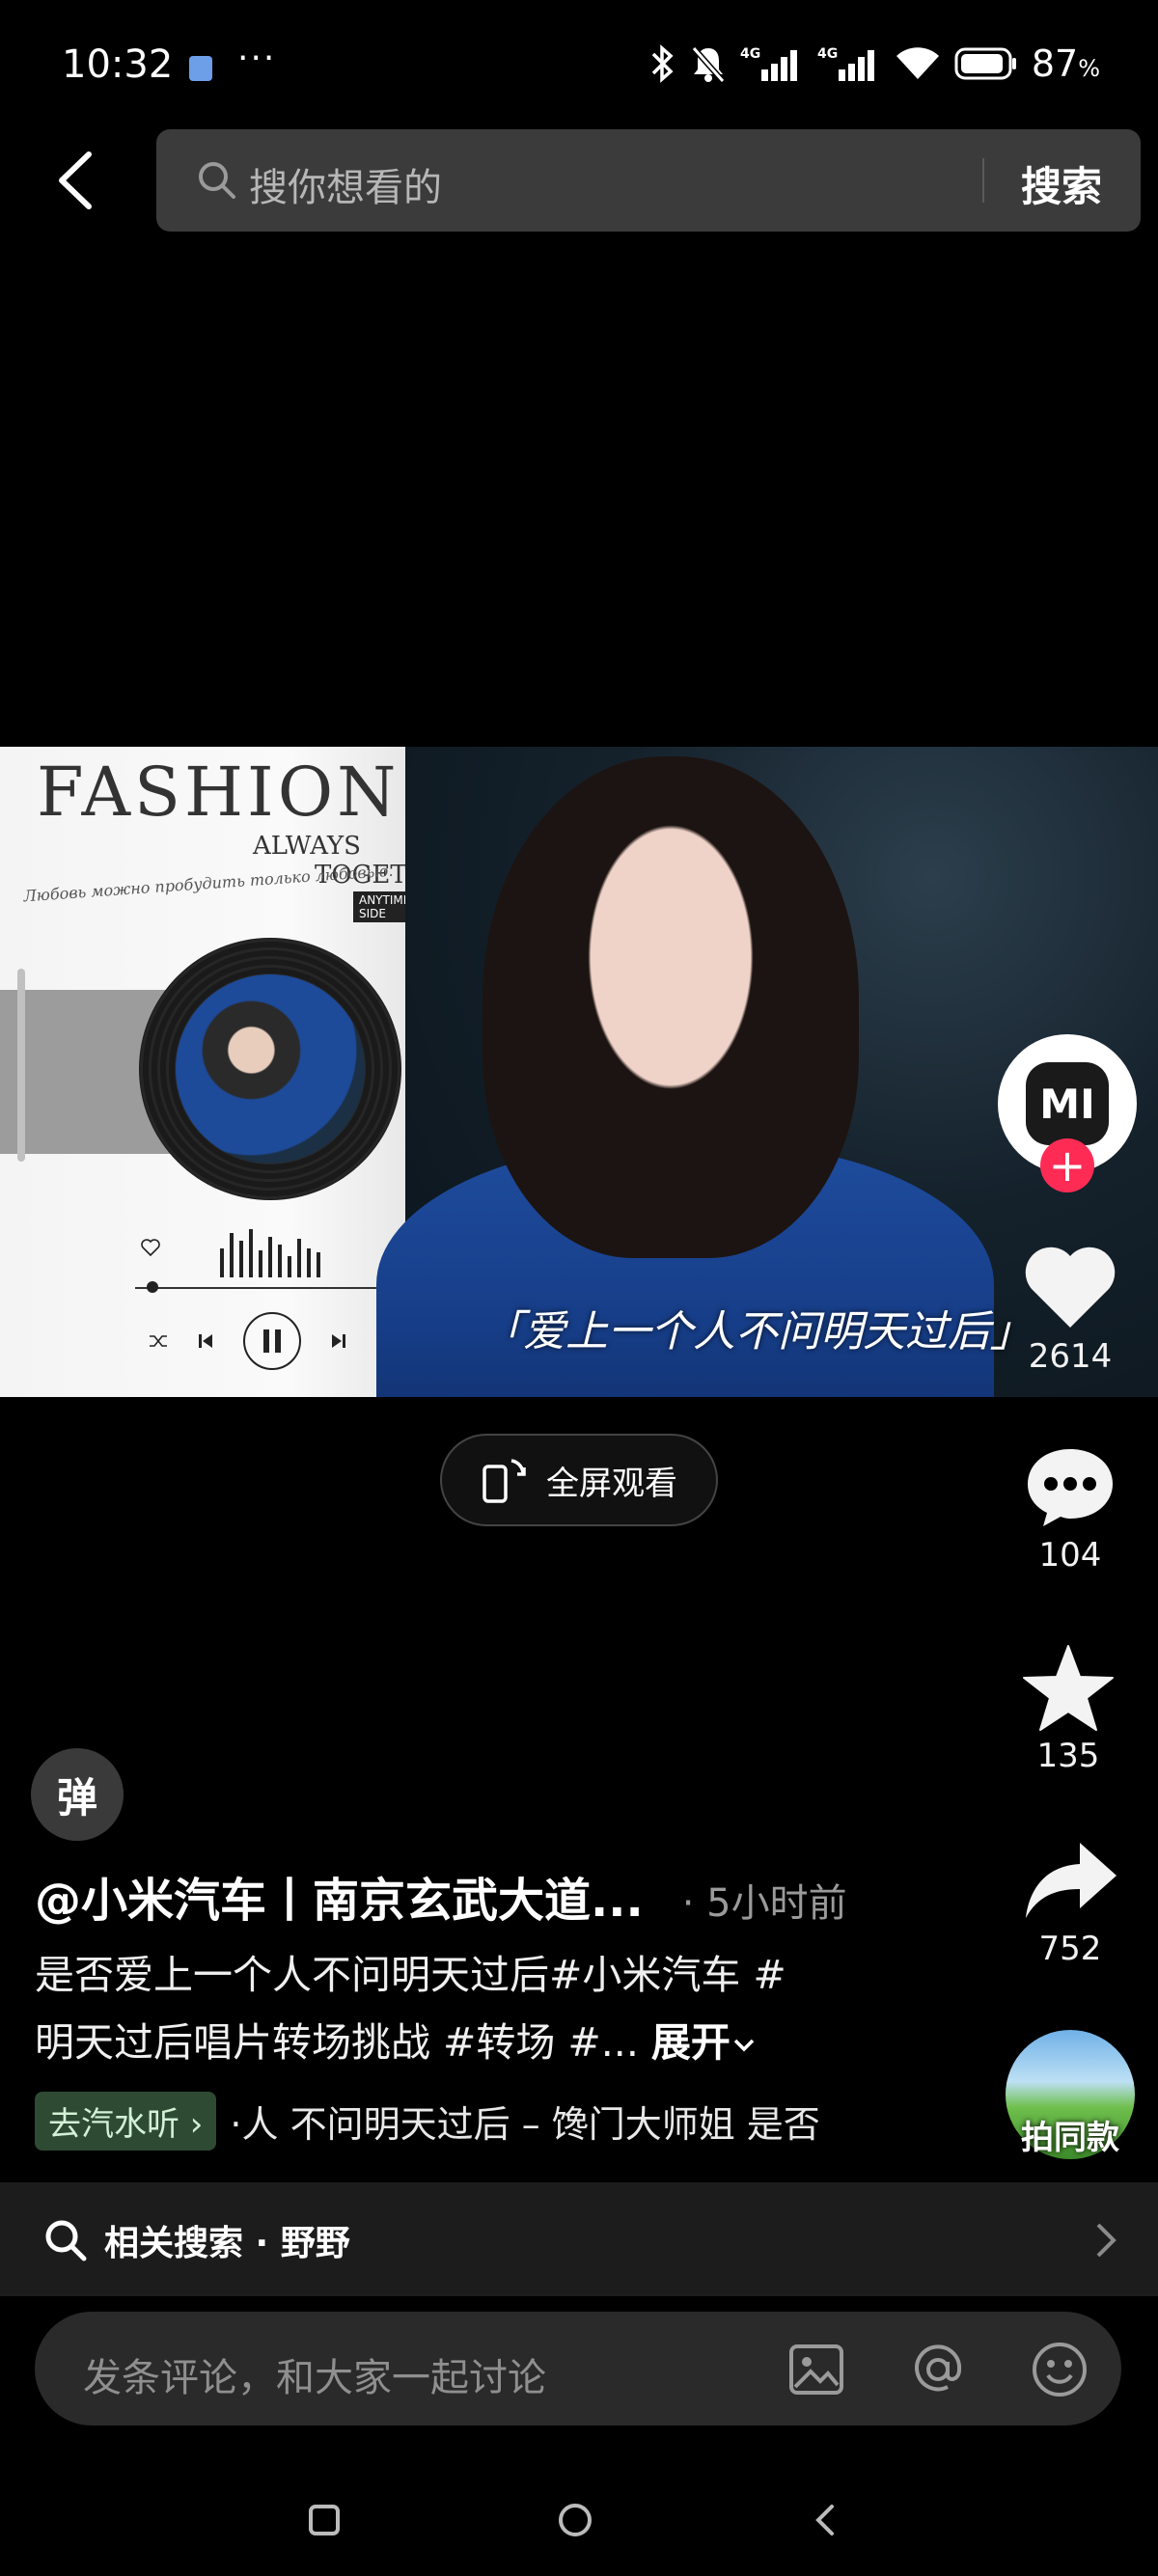 This screenshot has height=2576, width=1158. Describe the element at coordinates (152, 1287) in the screenshot. I see `progress-knob` at that location.